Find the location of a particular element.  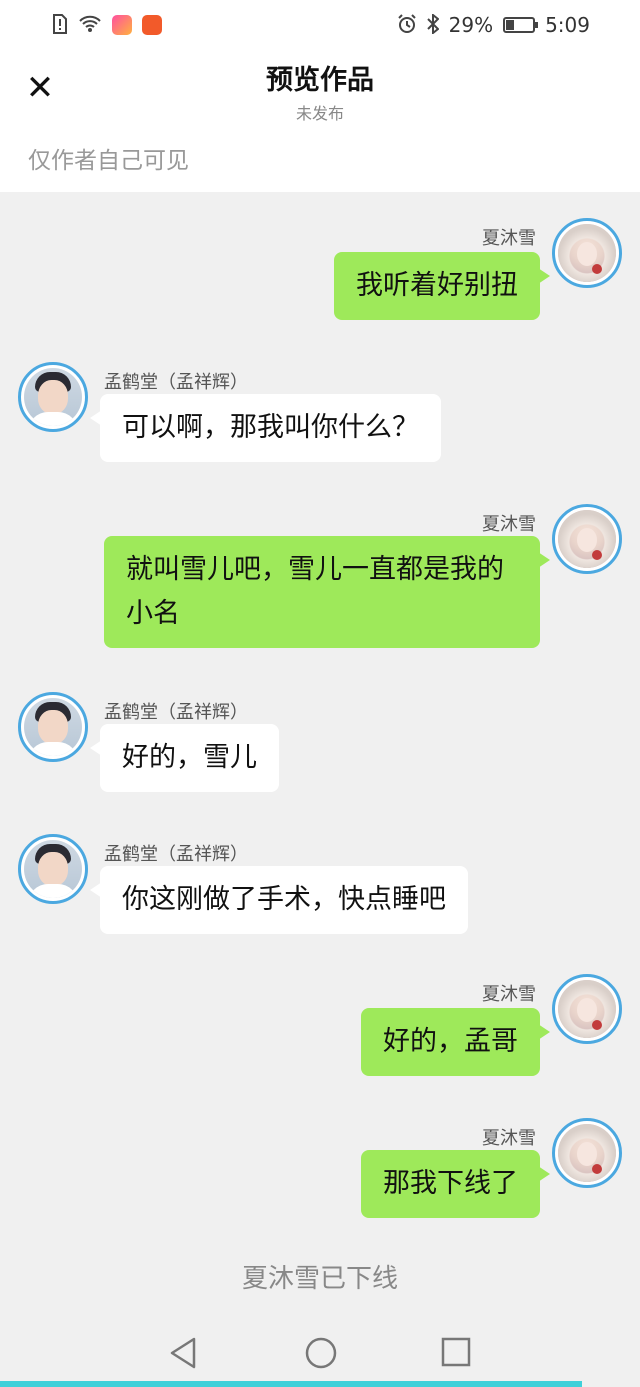

message-item: 孟鹤堂（孟祥辉） 你这刚做了手术，快点睡吧 is located at coordinates (320, 889).